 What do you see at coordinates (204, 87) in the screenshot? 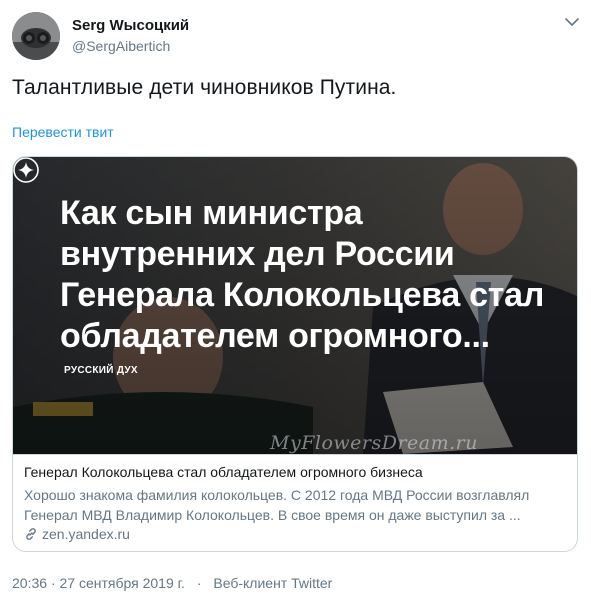
I see `tweet-text: Талантливые дети чиновников Путина.` at bounding box center [204, 87].